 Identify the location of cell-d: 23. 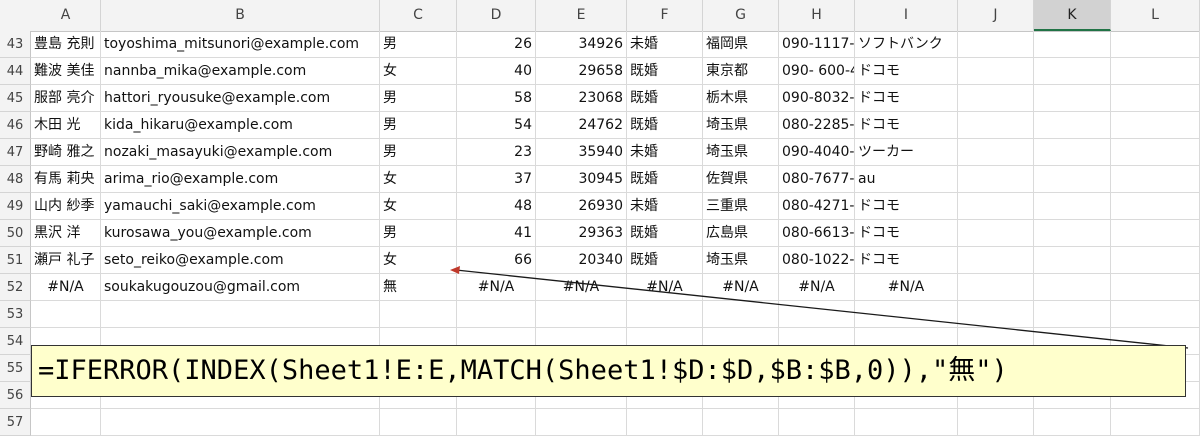
(496, 152).